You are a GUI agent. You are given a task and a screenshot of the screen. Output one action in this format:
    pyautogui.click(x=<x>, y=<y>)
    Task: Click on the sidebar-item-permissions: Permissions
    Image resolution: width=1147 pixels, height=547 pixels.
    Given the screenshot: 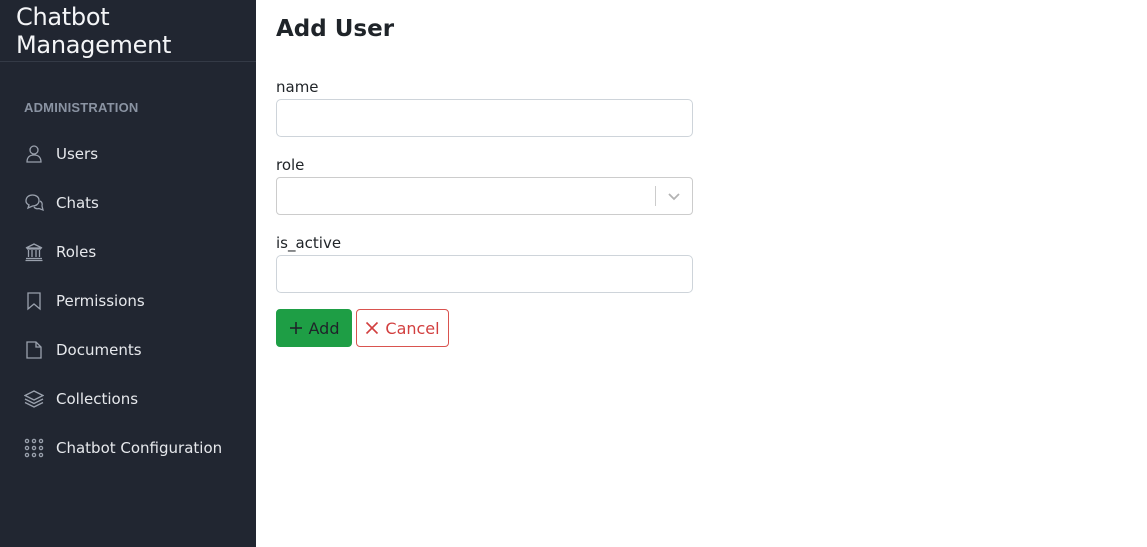 What is the action you would take?
    pyautogui.click(x=128, y=300)
    